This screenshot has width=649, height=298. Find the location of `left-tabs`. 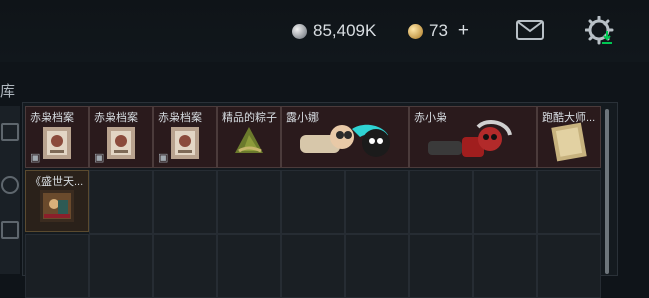

left-tabs is located at coordinates (10, 190).